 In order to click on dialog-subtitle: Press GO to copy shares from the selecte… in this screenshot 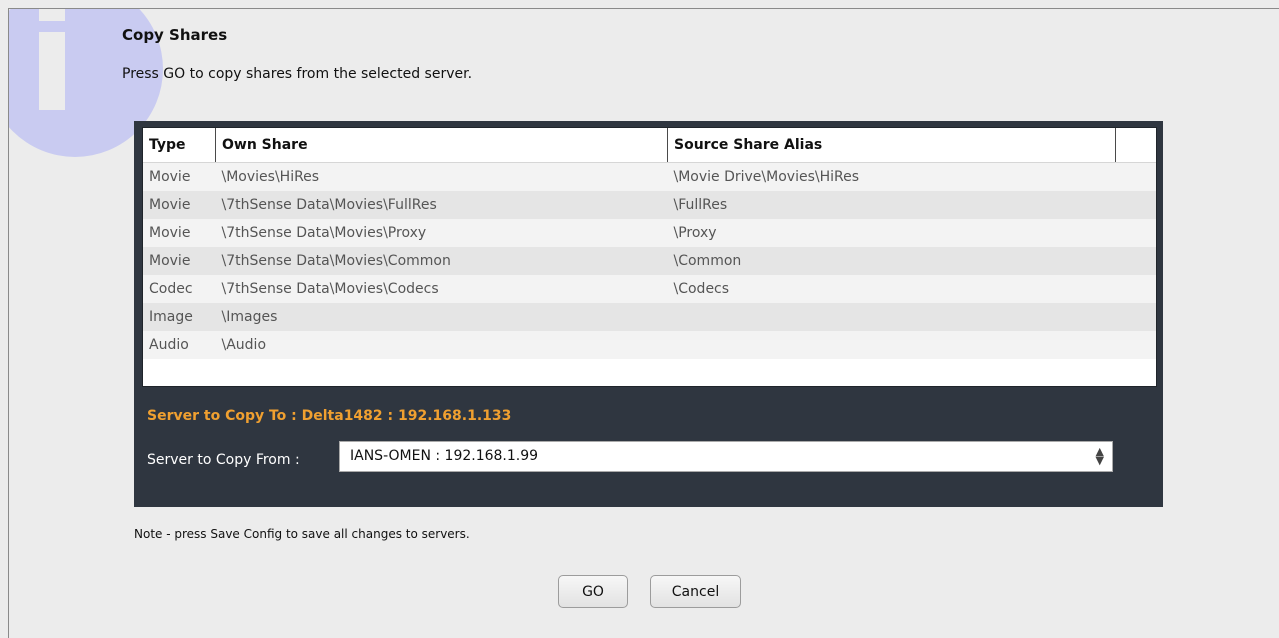, I will do `click(297, 74)`.